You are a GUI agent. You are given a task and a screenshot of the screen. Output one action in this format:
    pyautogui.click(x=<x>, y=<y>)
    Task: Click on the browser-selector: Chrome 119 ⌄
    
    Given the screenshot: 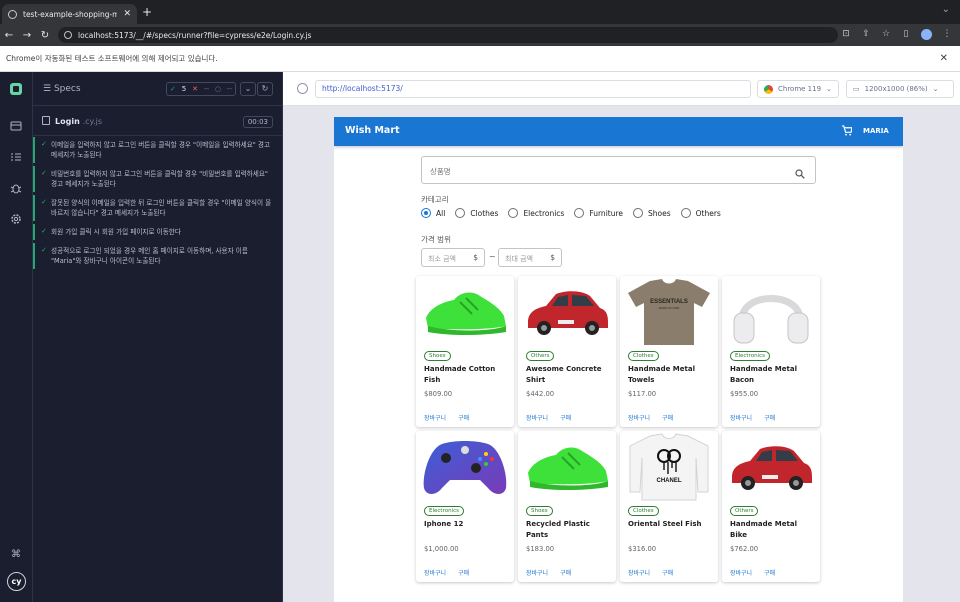 What is the action you would take?
    pyautogui.click(x=798, y=89)
    